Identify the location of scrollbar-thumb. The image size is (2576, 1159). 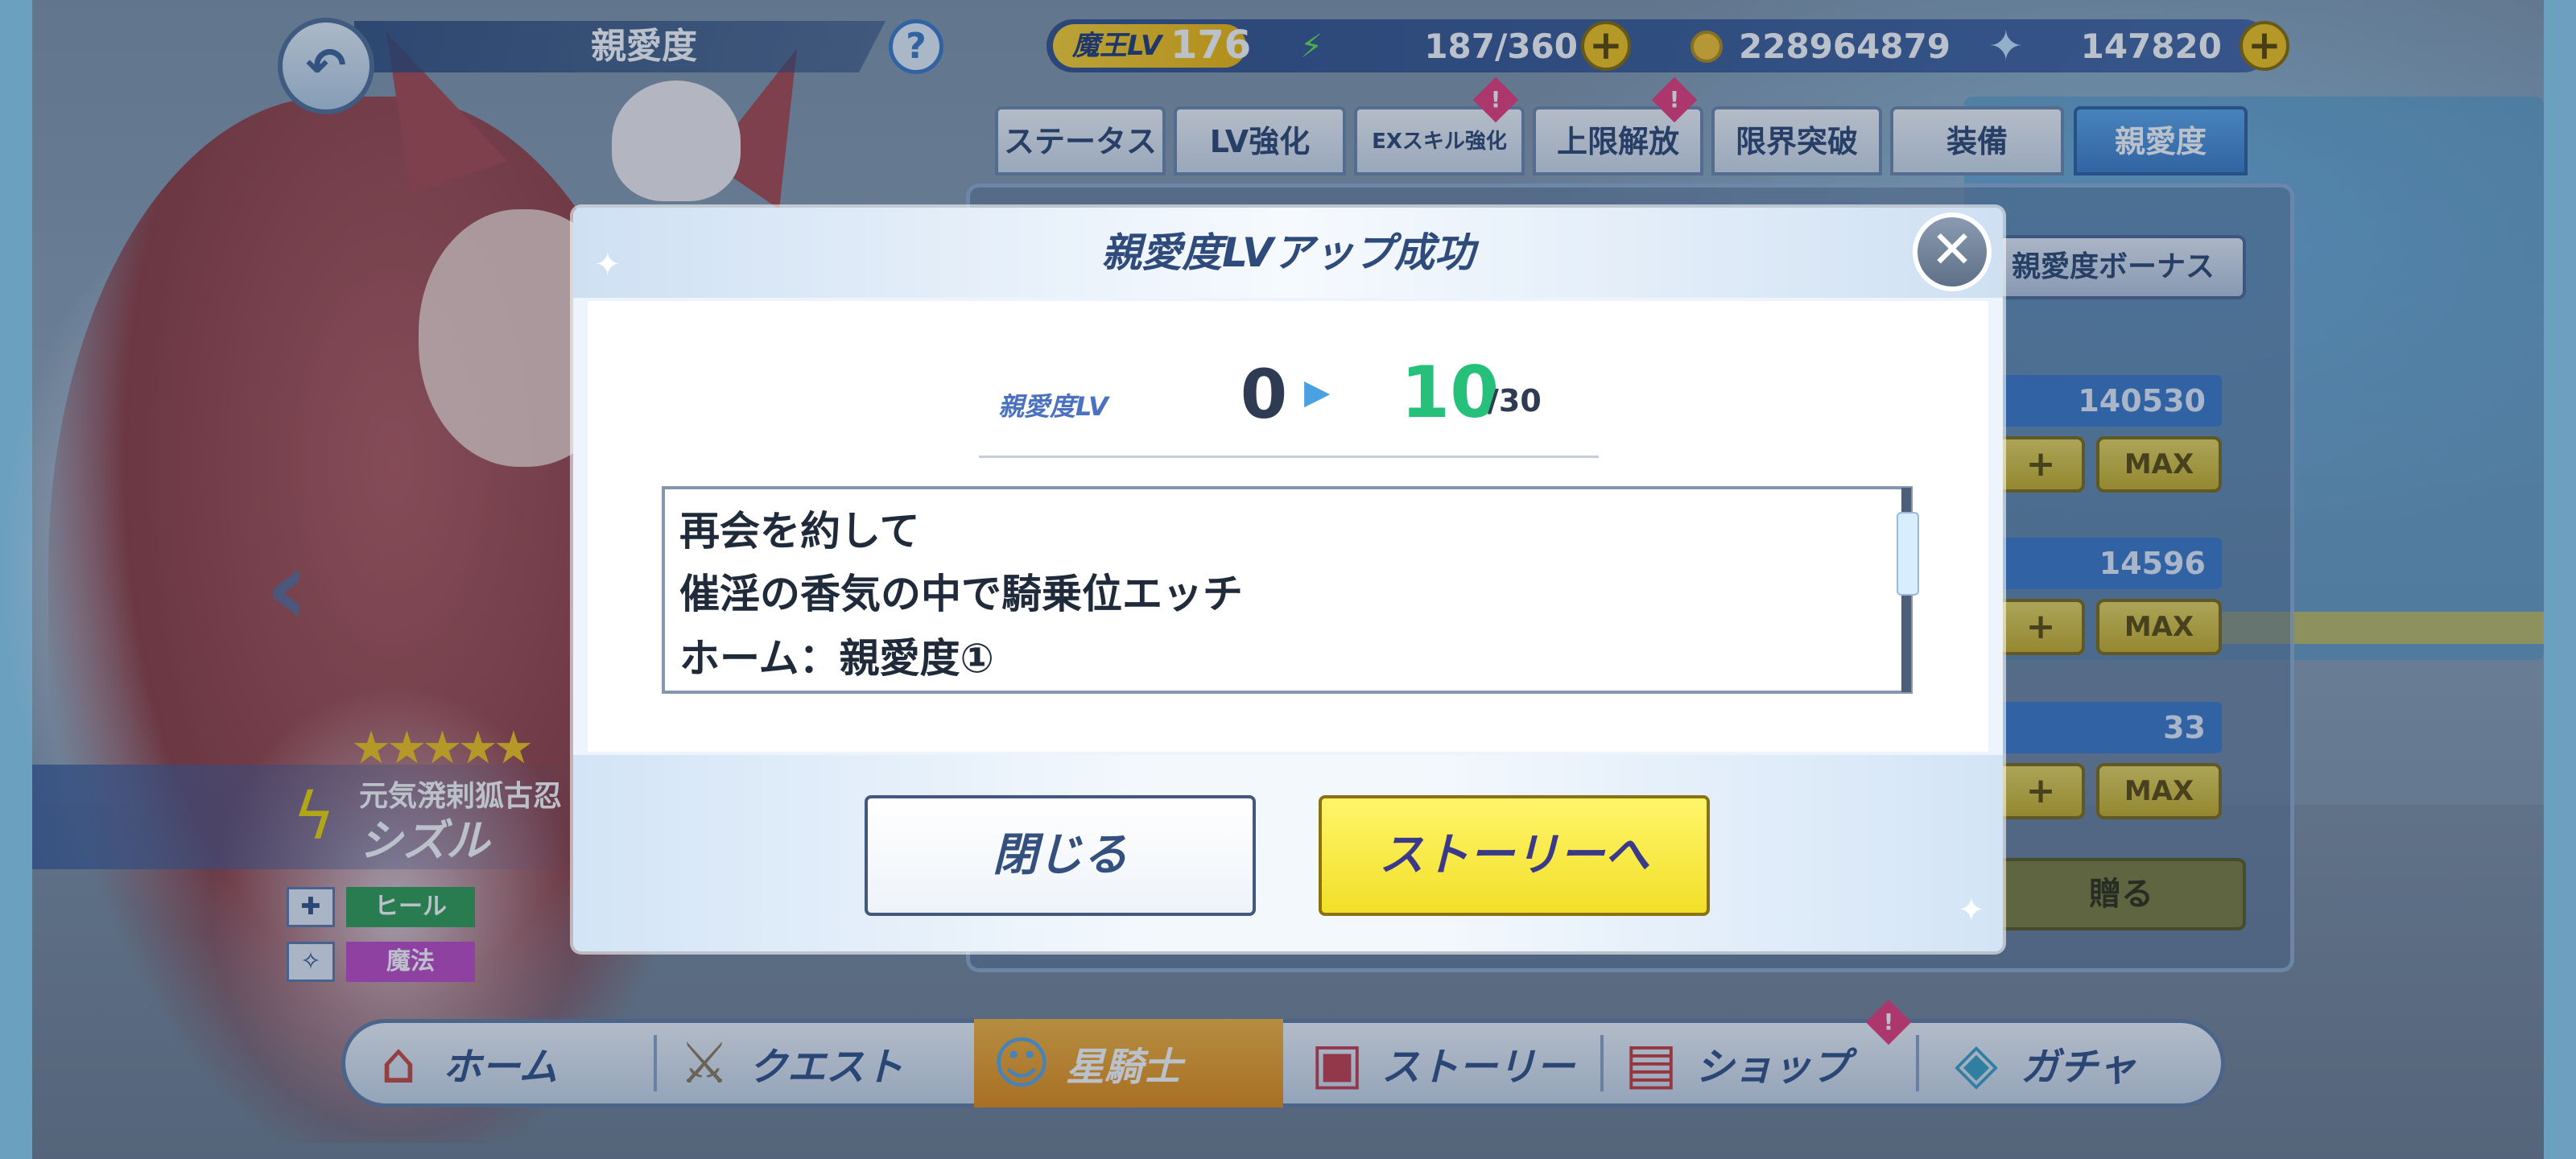
(1908, 554).